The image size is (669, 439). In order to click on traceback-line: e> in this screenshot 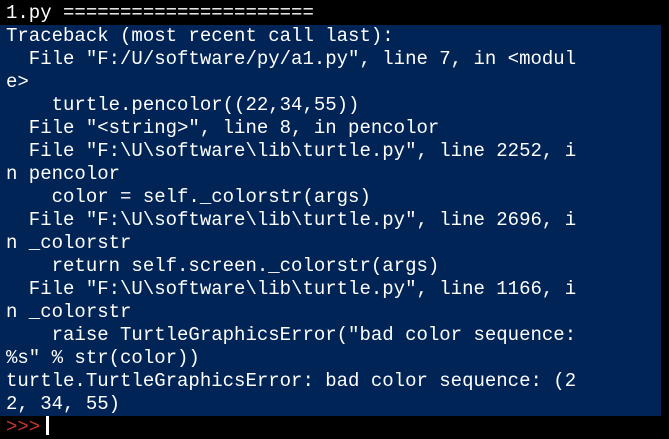, I will do `click(17, 82)`.